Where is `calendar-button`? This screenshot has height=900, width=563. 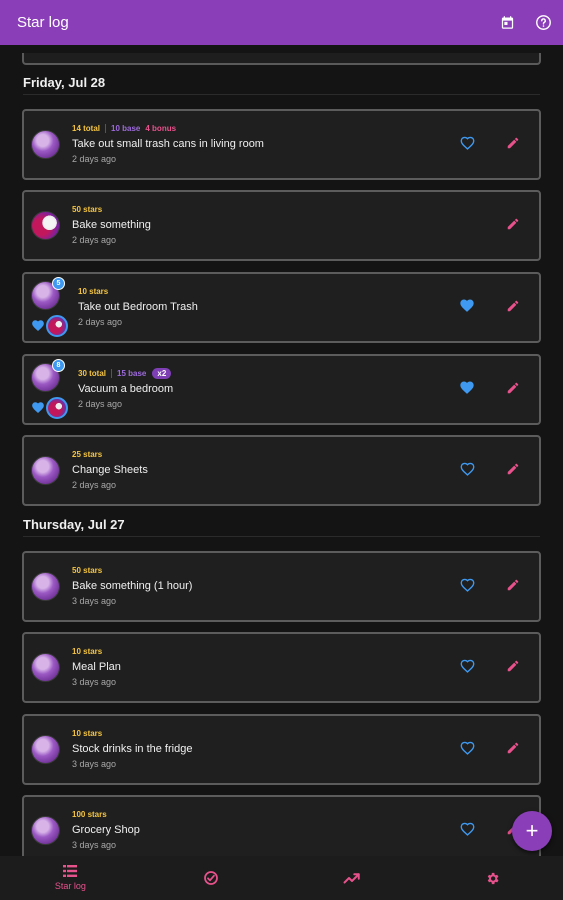 calendar-button is located at coordinates (507, 23).